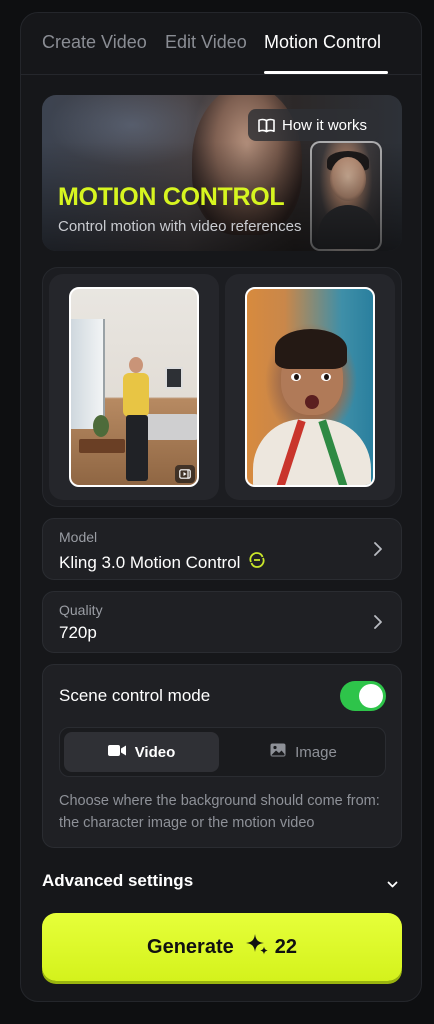 This screenshot has width=434, height=1024. I want to click on scene-control-toggle, so click(363, 696).